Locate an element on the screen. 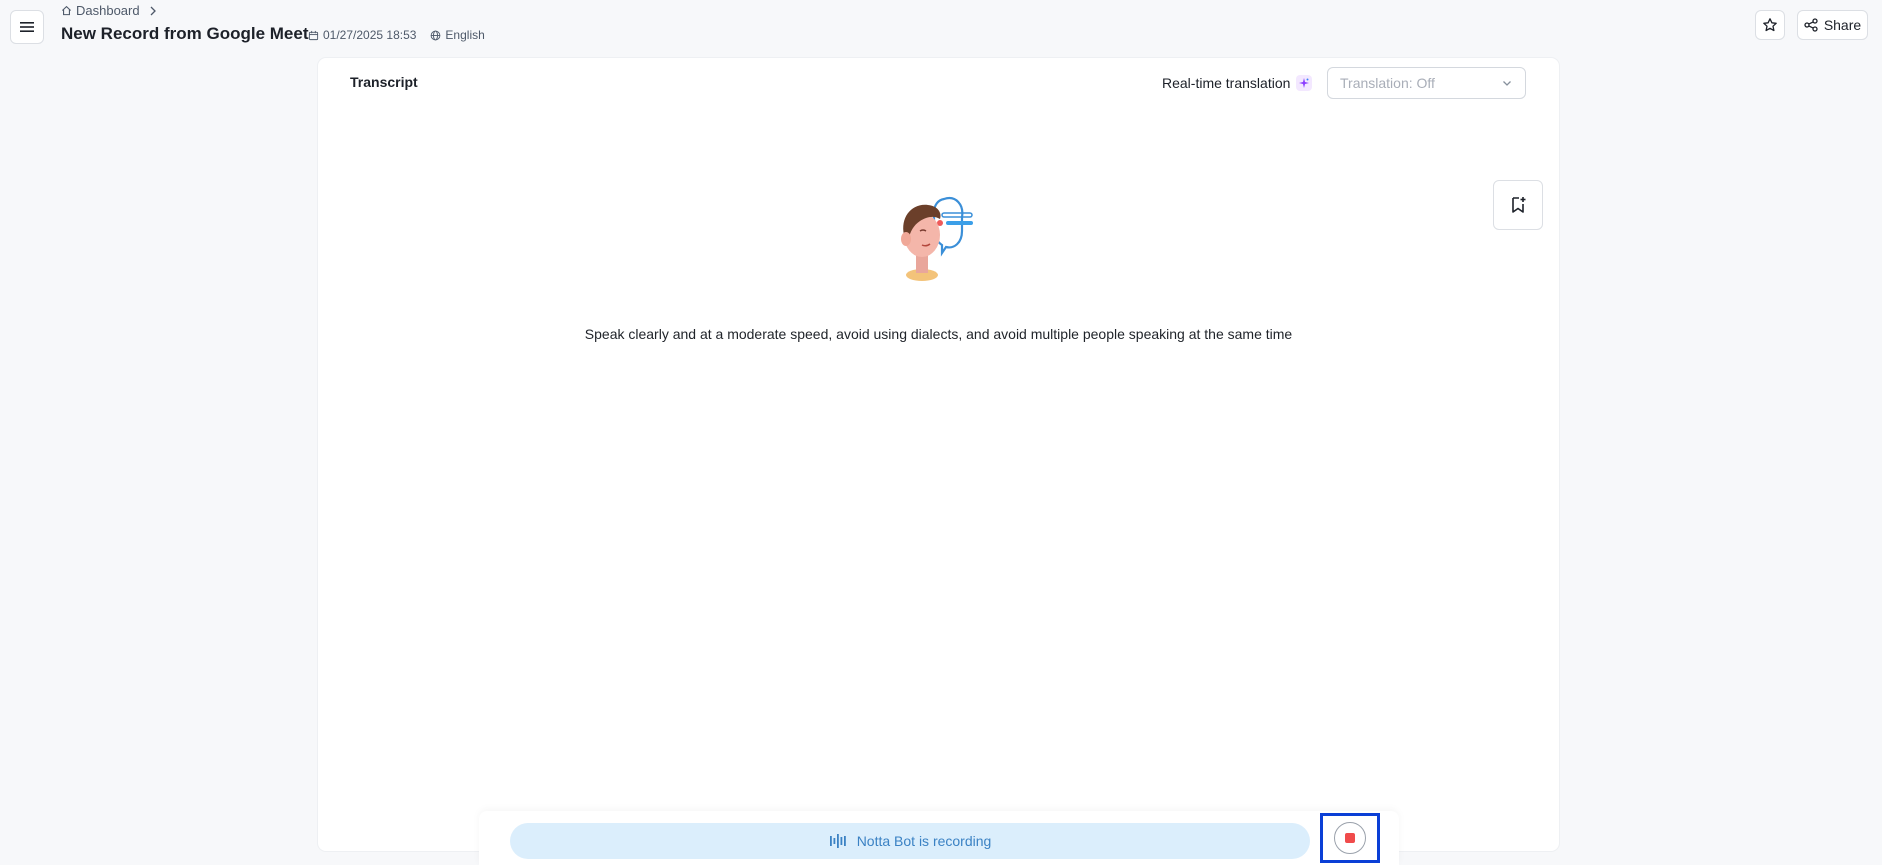  sparkle-icon is located at coordinates (1304, 83).